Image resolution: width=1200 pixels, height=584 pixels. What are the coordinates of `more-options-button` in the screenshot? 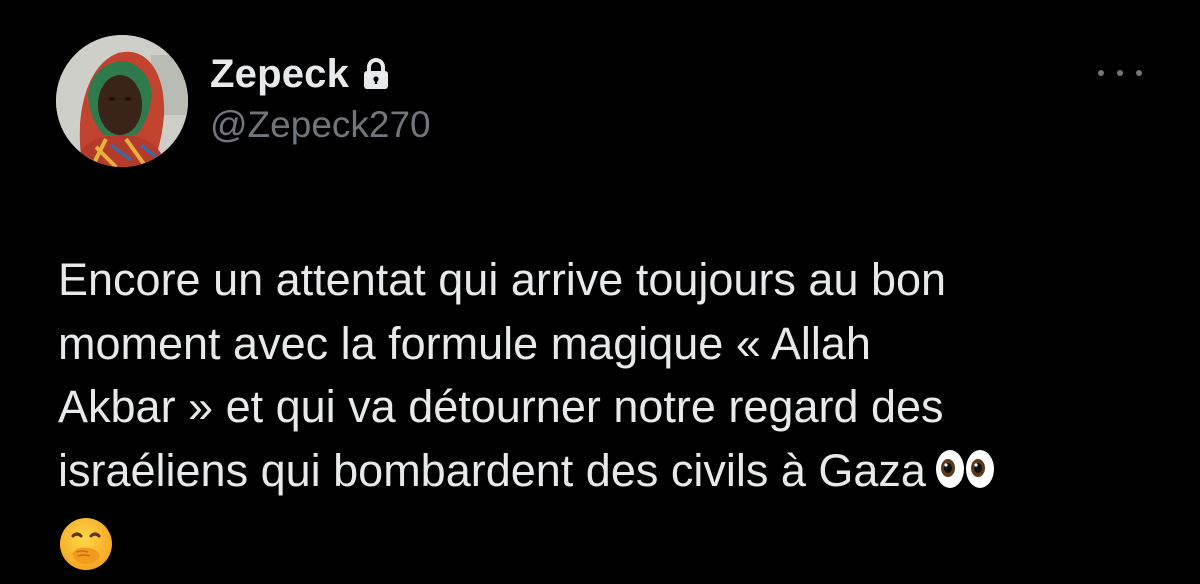 It's located at (1120, 73).